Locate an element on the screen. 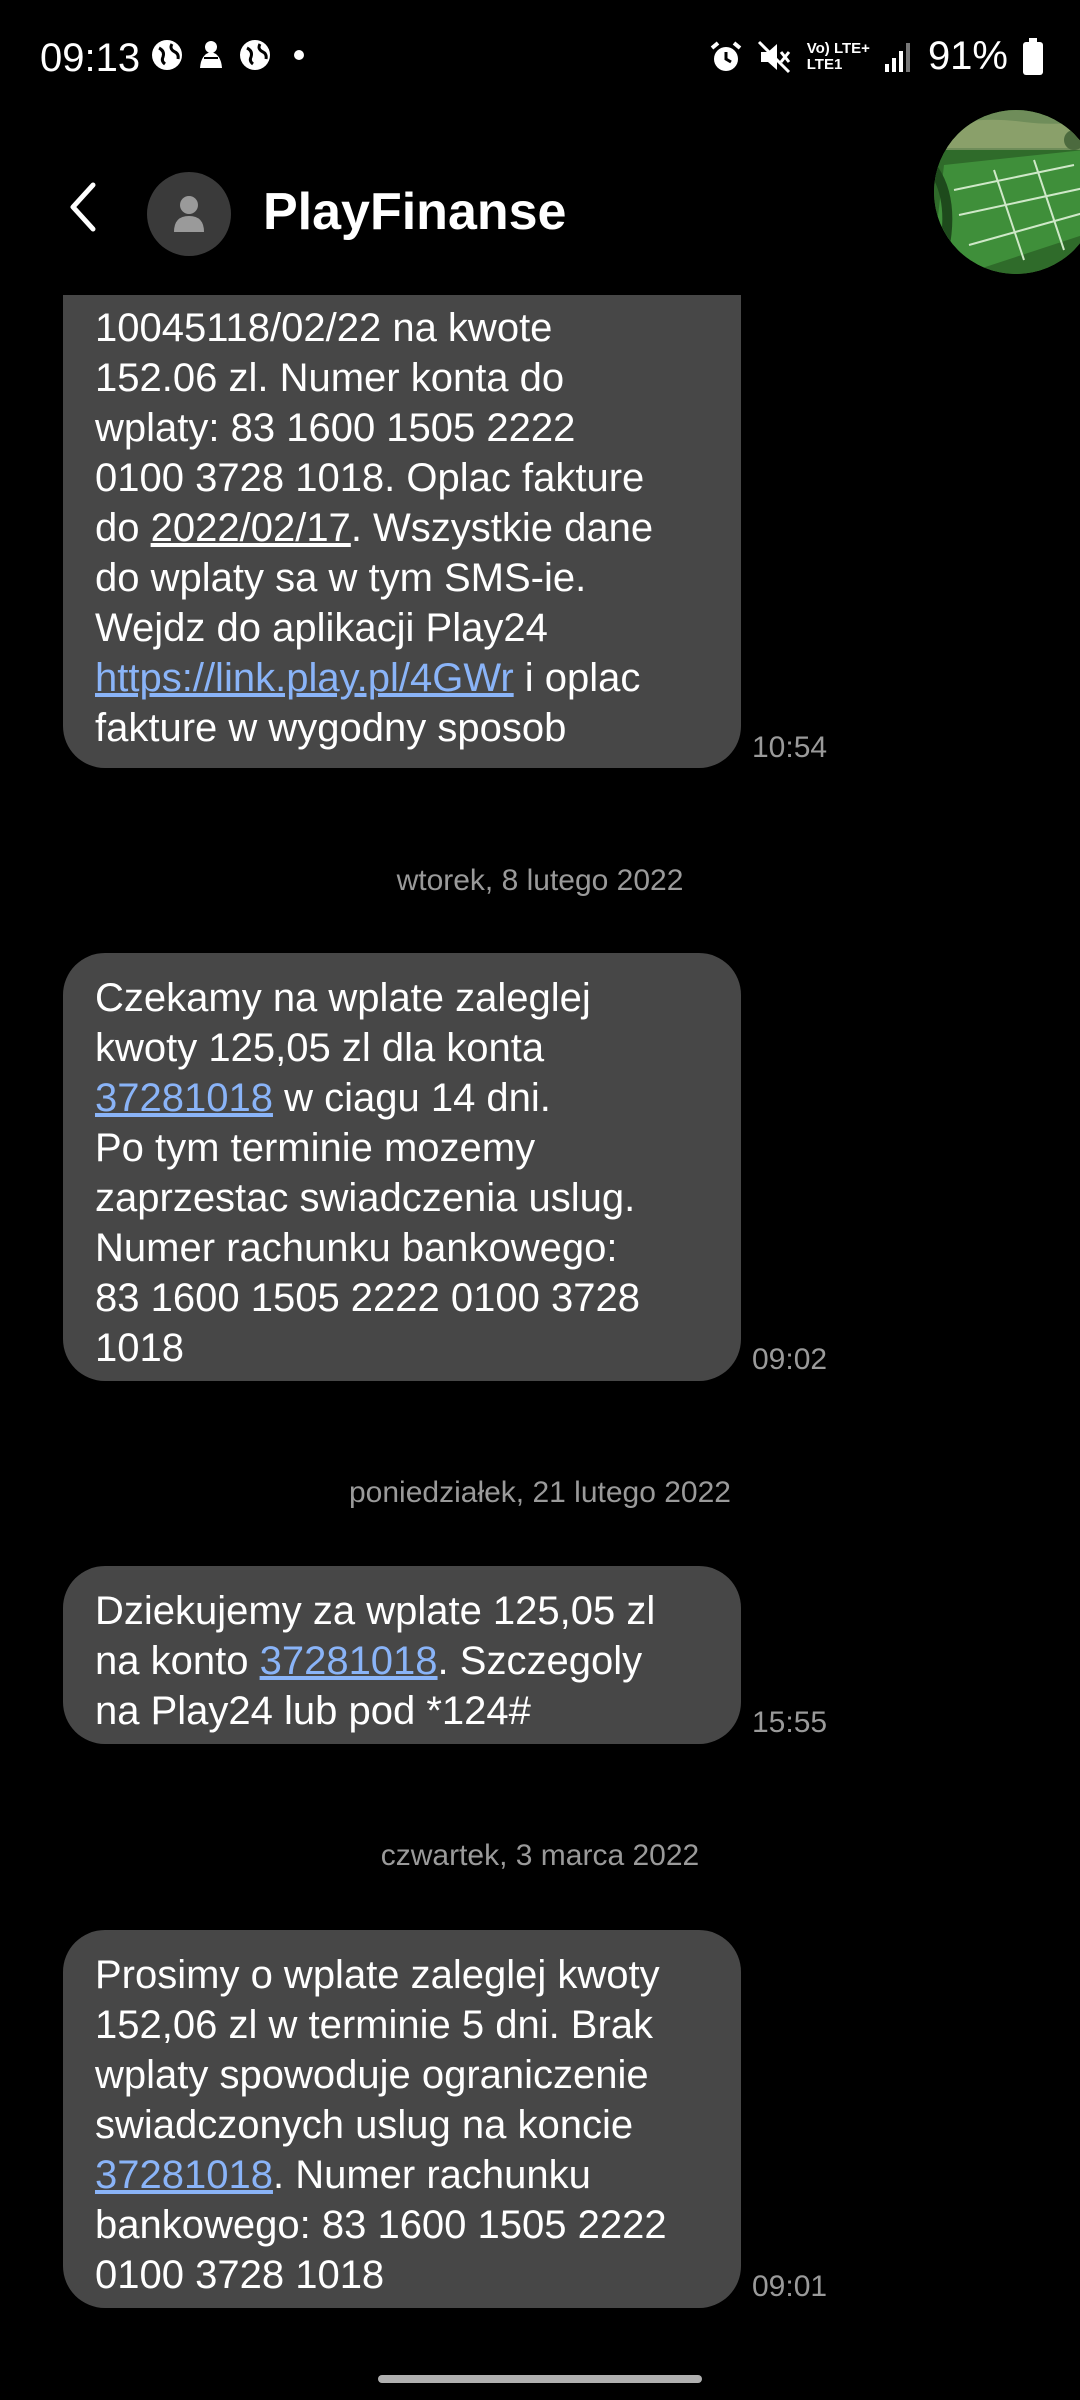 This screenshot has width=1080, height=2400. message-line: zaprzestac swiadczenia uslug. is located at coordinates (365, 1198).